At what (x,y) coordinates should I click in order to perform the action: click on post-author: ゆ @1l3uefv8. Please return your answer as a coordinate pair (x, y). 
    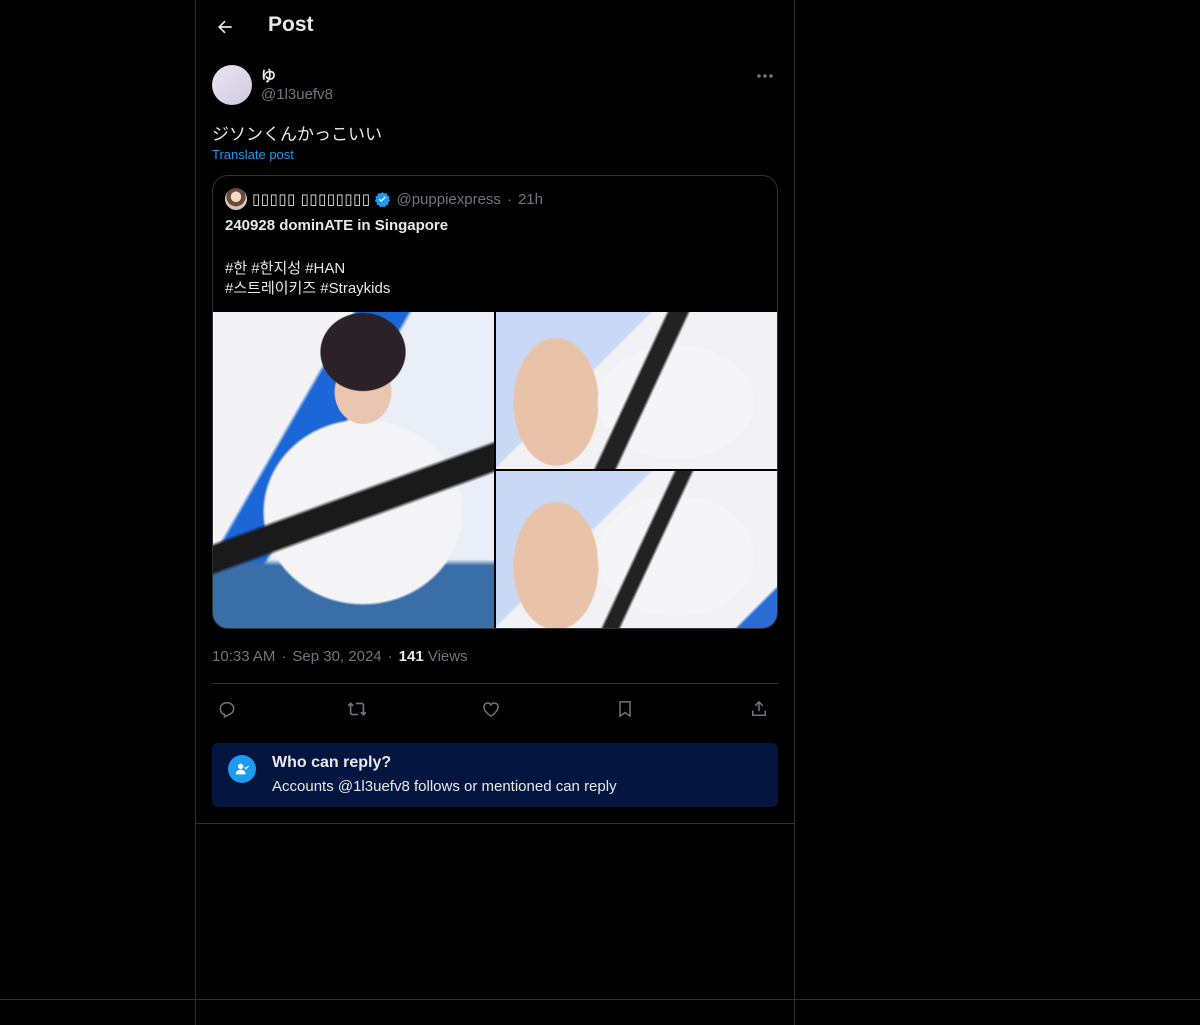
    Looking at the image, I should click on (495, 86).